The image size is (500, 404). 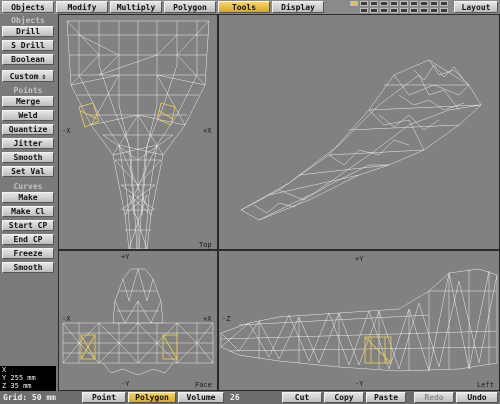 What do you see at coordinates (344, 397) in the screenshot?
I see `copy-button: Copy` at bounding box center [344, 397].